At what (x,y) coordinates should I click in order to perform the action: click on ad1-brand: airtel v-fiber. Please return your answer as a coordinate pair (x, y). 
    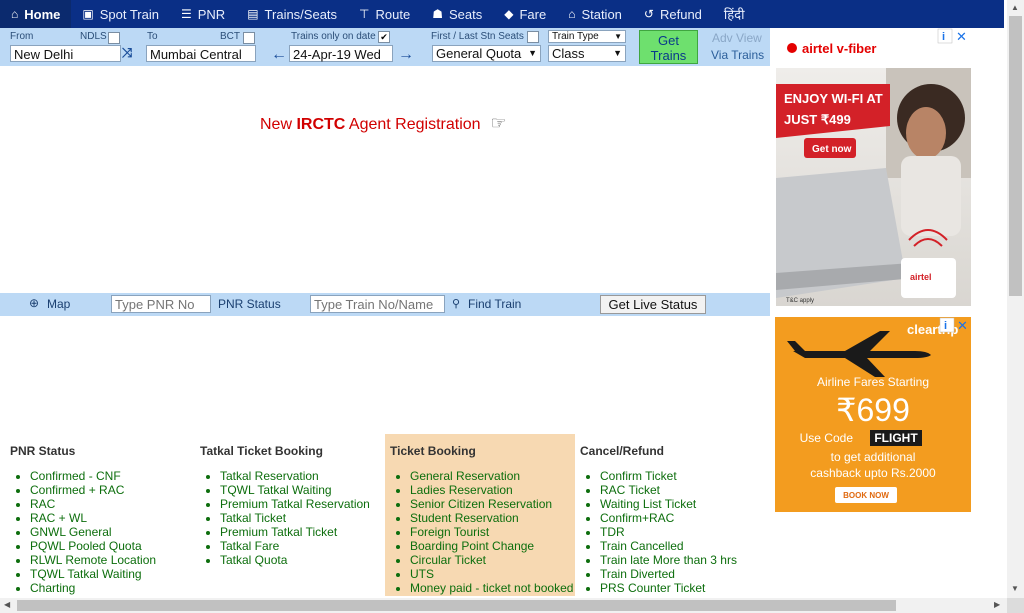
    Looking at the image, I should click on (839, 48).